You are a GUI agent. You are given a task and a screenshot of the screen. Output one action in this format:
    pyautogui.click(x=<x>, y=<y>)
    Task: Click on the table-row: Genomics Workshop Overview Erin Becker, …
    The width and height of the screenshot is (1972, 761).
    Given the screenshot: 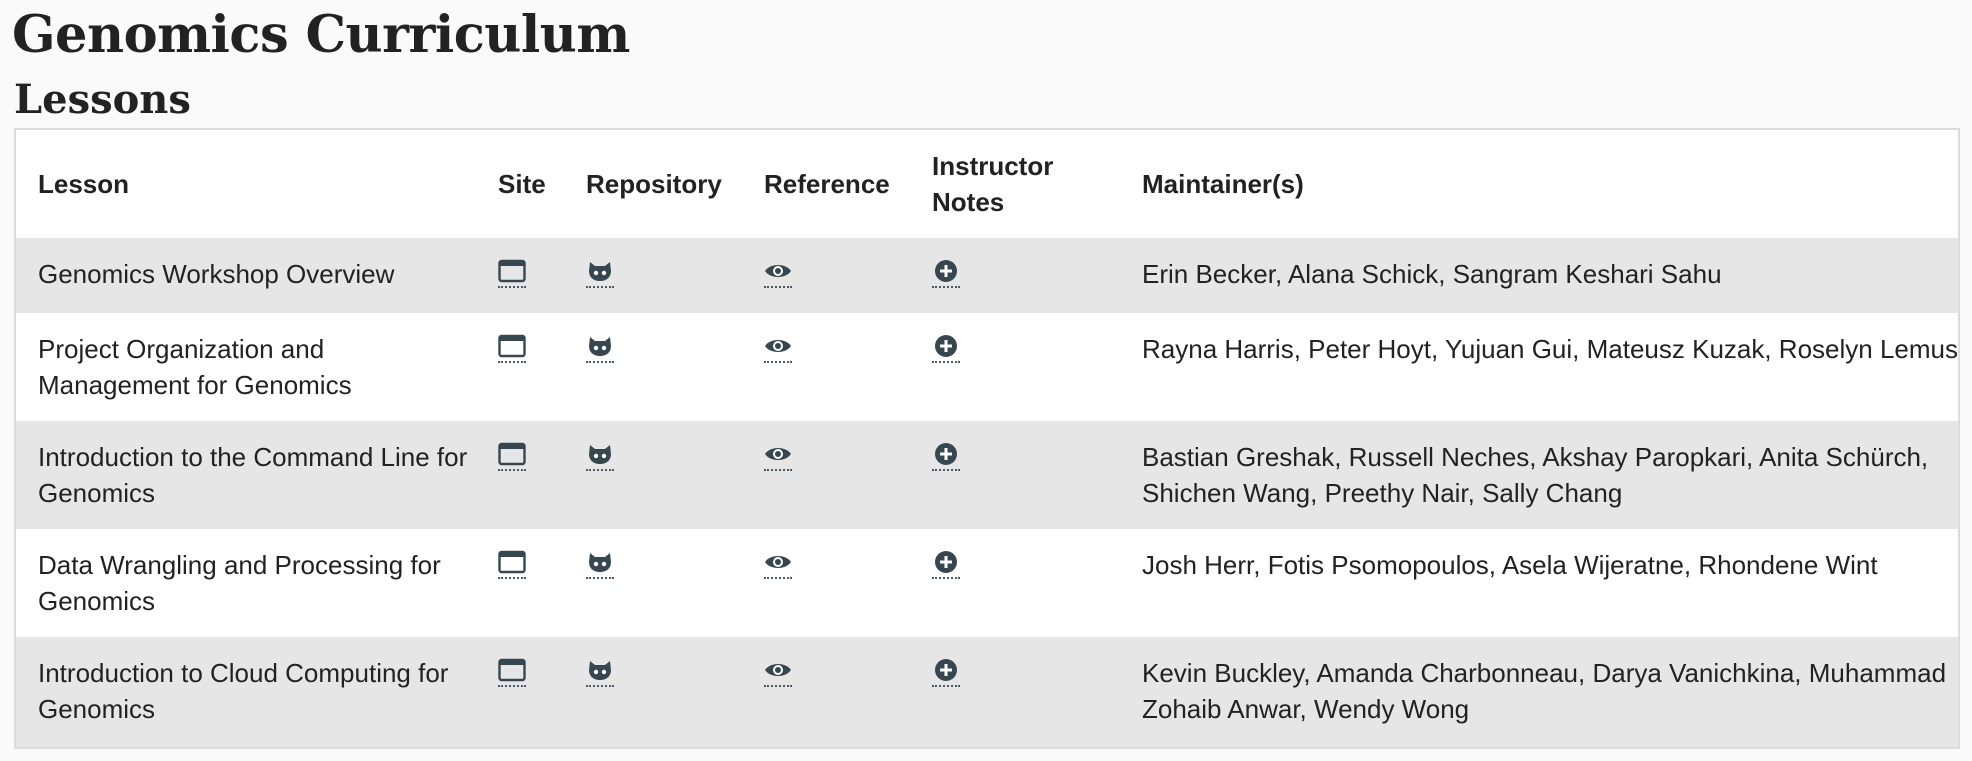 What is the action you would take?
    pyautogui.click(x=987, y=275)
    